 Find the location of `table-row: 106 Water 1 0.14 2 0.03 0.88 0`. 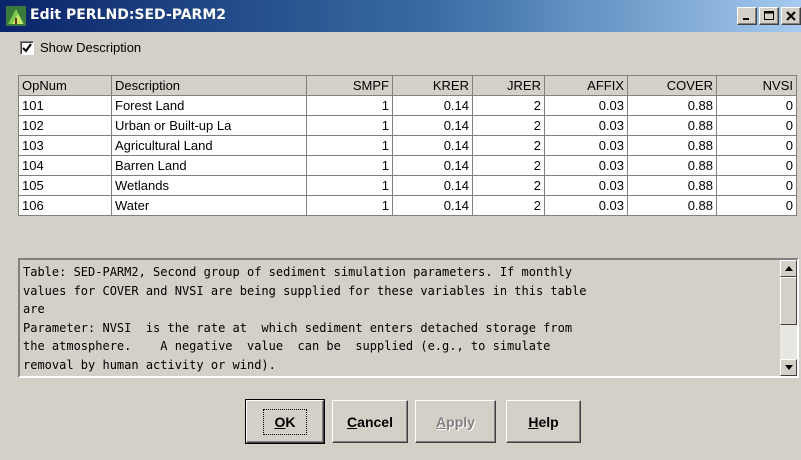

table-row: 106 Water 1 0.14 2 0.03 0.88 0 is located at coordinates (407, 205).